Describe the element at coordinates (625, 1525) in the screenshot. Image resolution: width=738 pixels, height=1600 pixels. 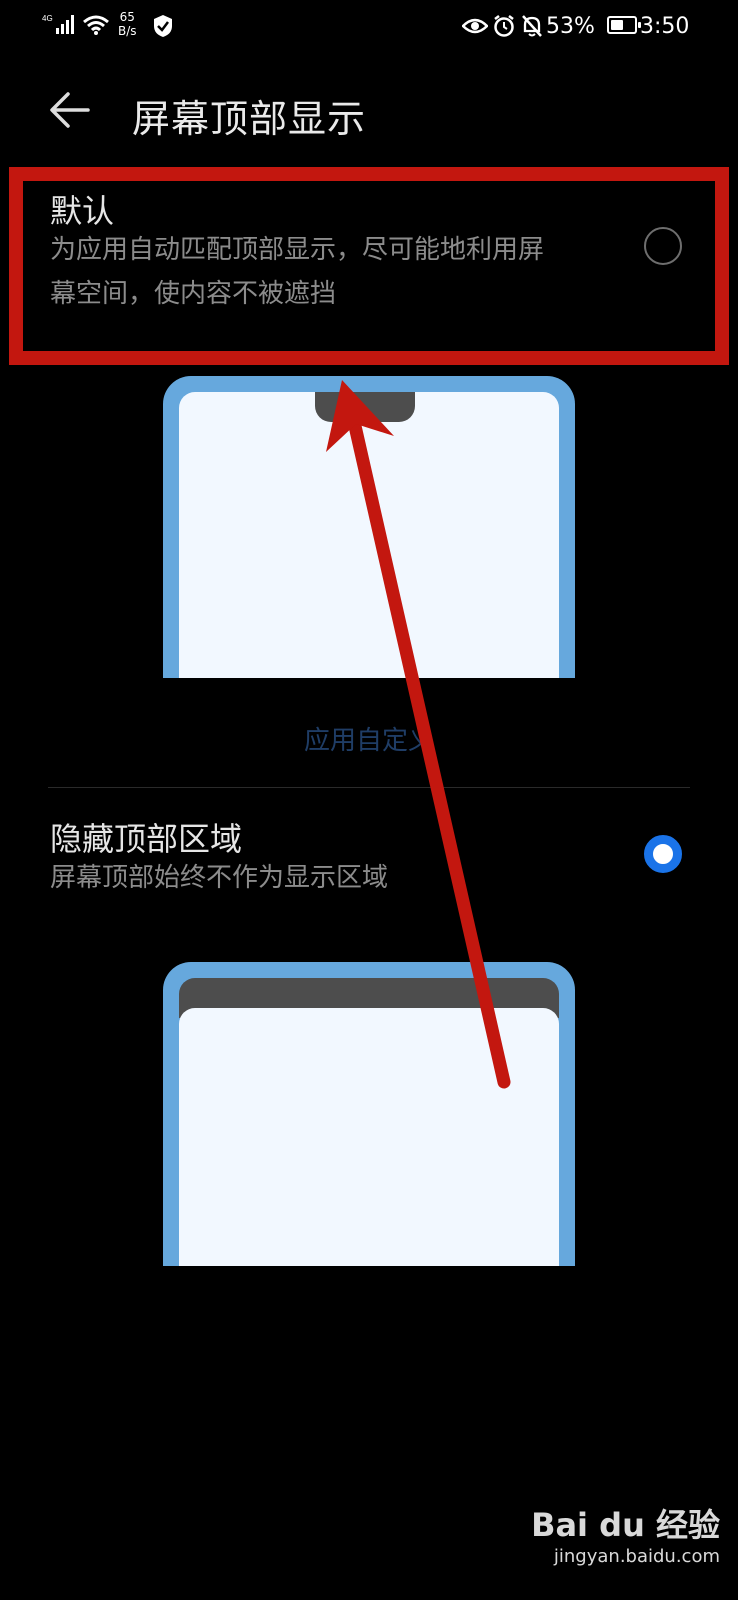
I see `watermark-brand: Bai du 经验` at that location.